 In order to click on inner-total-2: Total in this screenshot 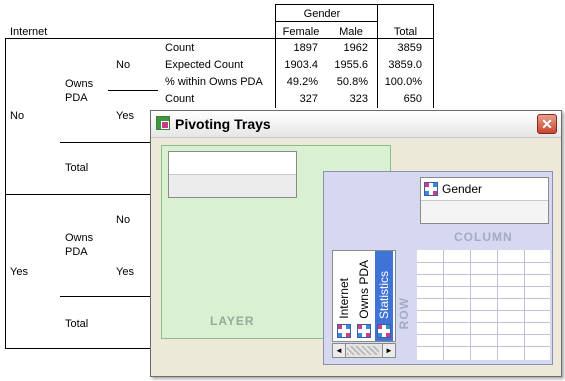, I will do `click(77, 324)`.